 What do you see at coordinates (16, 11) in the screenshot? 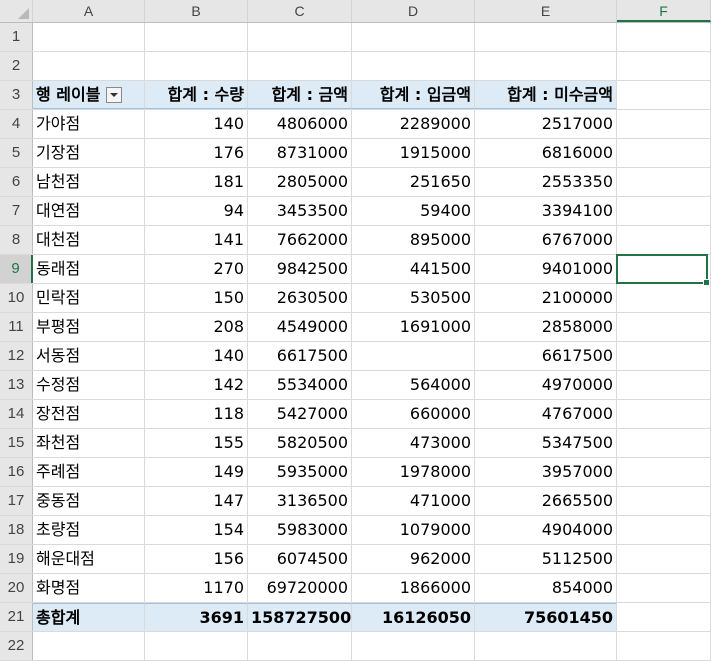
I see `select-all-corner` at bounding box center [16, 11].